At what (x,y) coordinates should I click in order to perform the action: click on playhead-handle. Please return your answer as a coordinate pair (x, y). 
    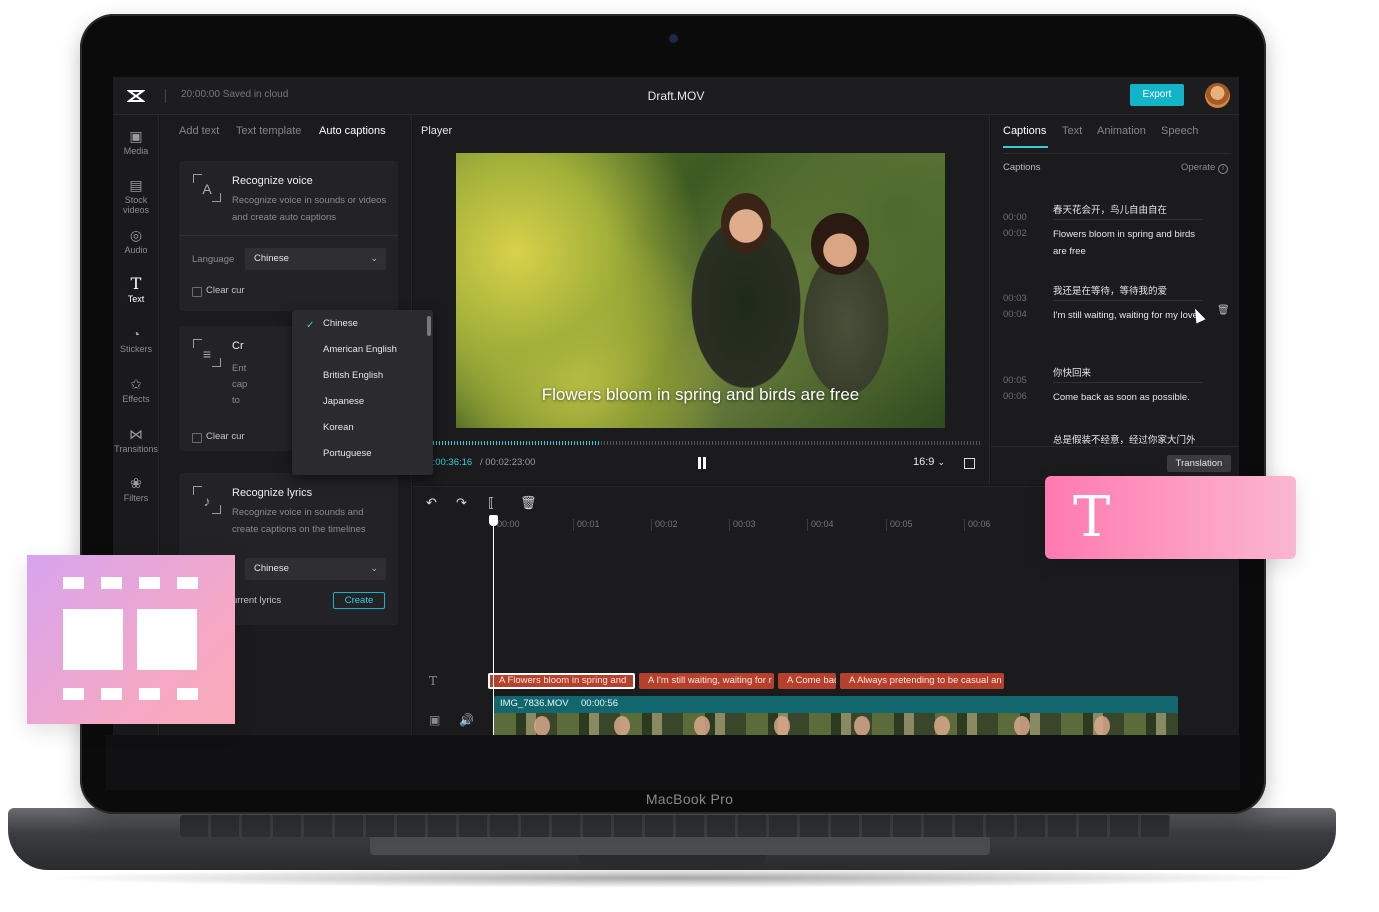
    Looking at the image, I should click on (493, 520).